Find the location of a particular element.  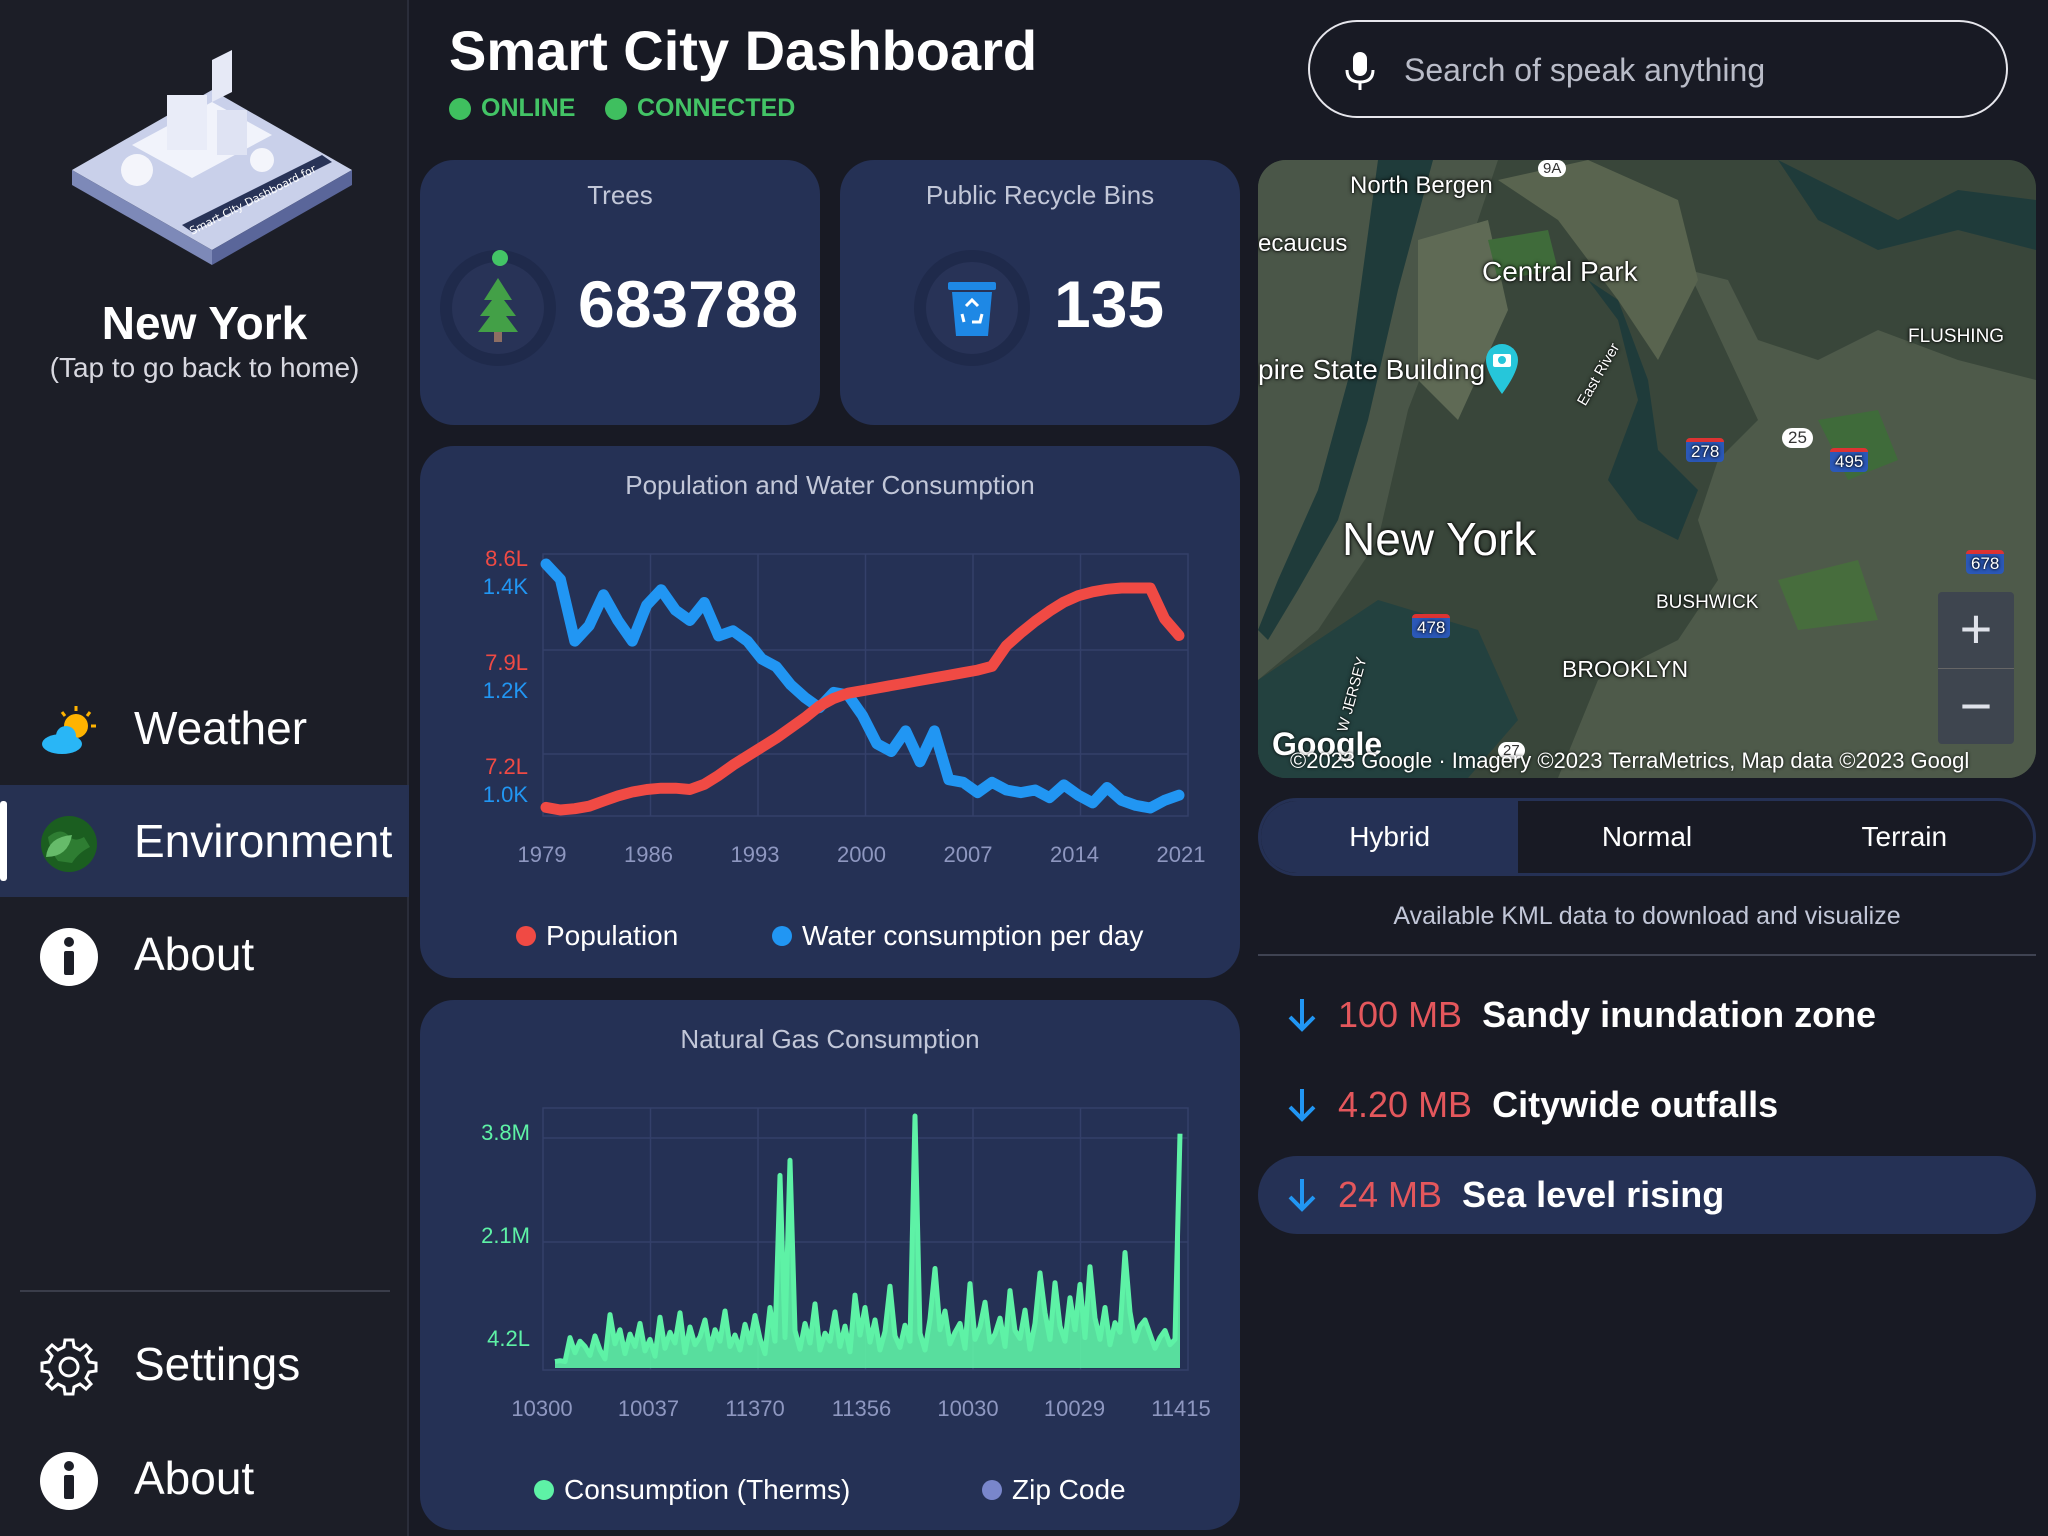

sidebar-item-weather: Weather is located at coordinates (204, 728).